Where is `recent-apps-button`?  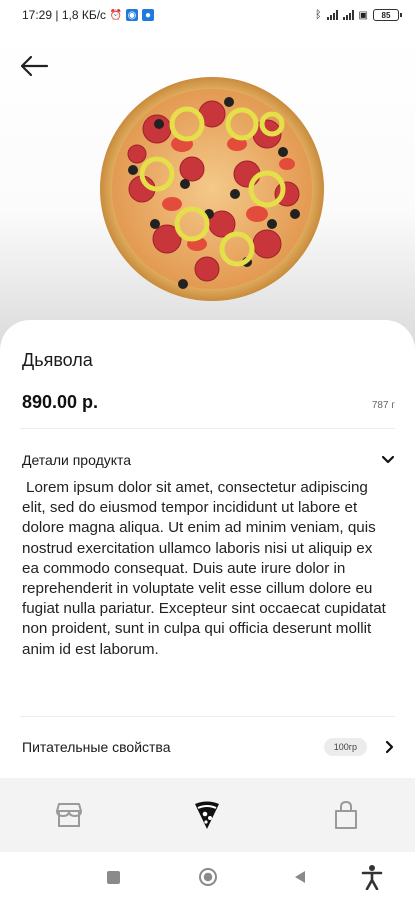
recent-apps-button is located at coordinates (113, 877).